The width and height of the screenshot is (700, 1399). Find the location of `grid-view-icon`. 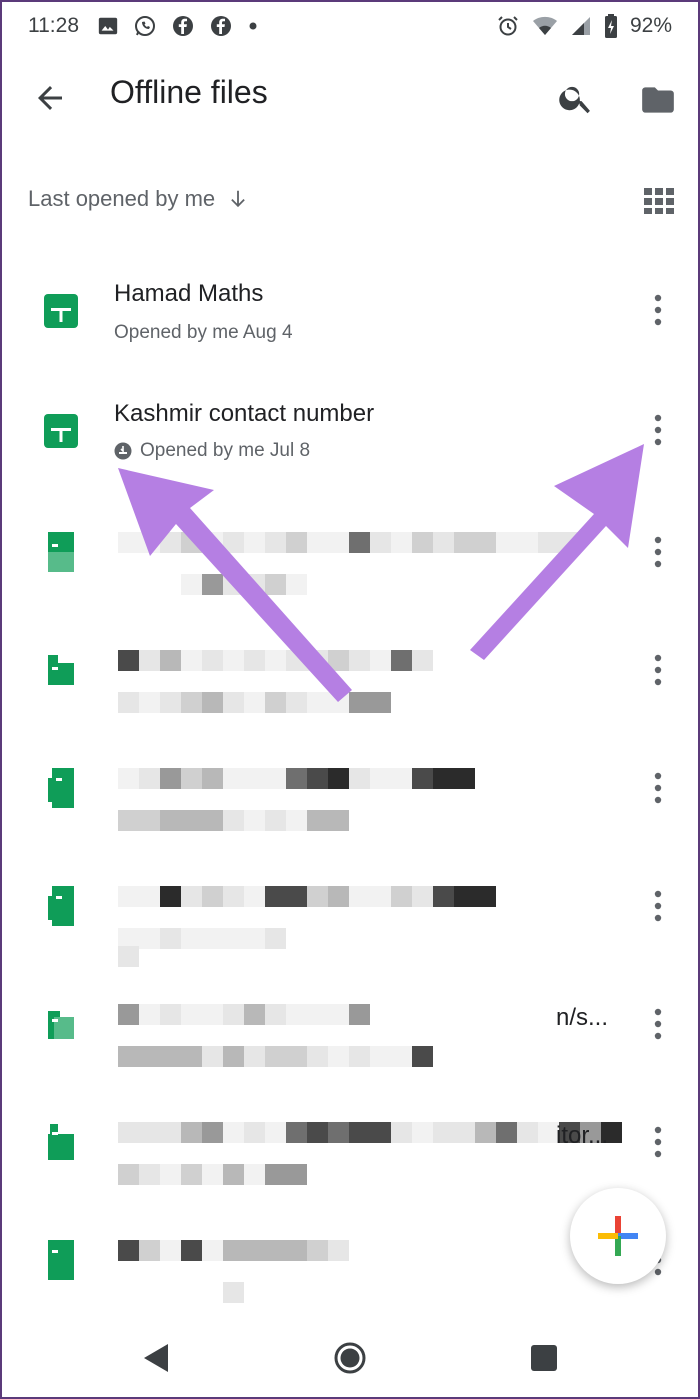

grid-view-icon is located at coordinates (659, 201).